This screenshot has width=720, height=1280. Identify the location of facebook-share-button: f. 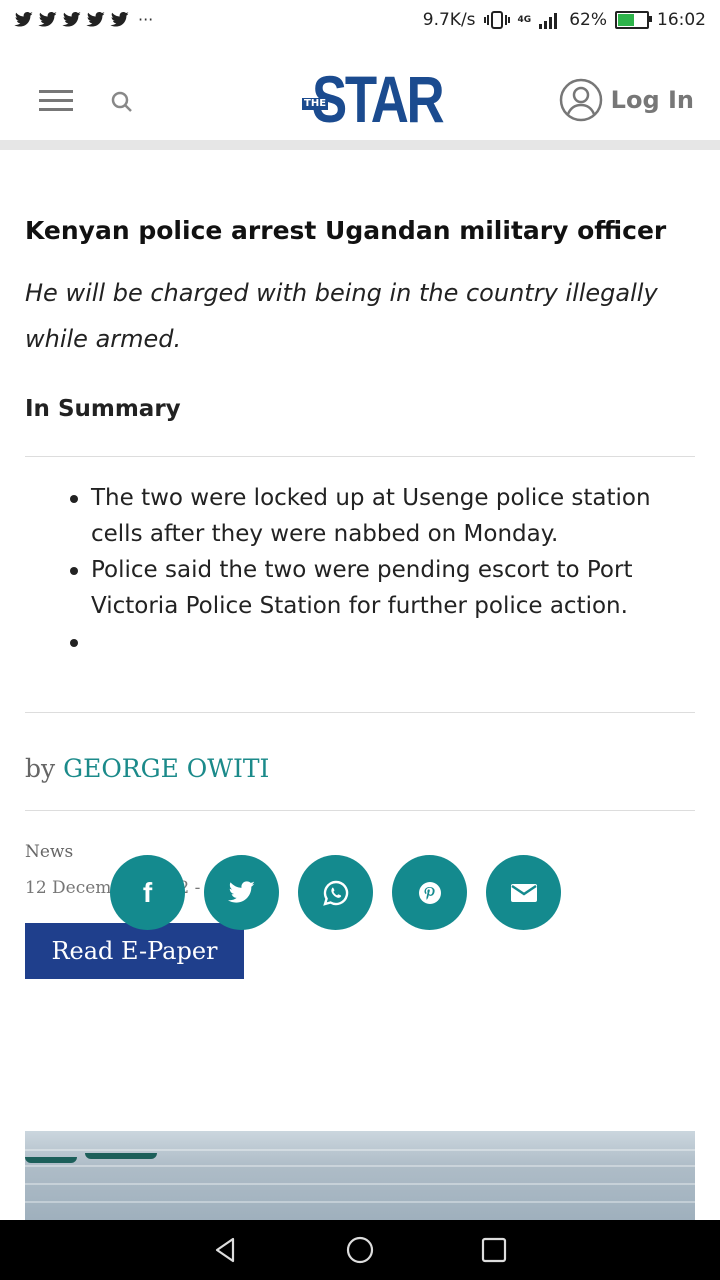
(147, 892).